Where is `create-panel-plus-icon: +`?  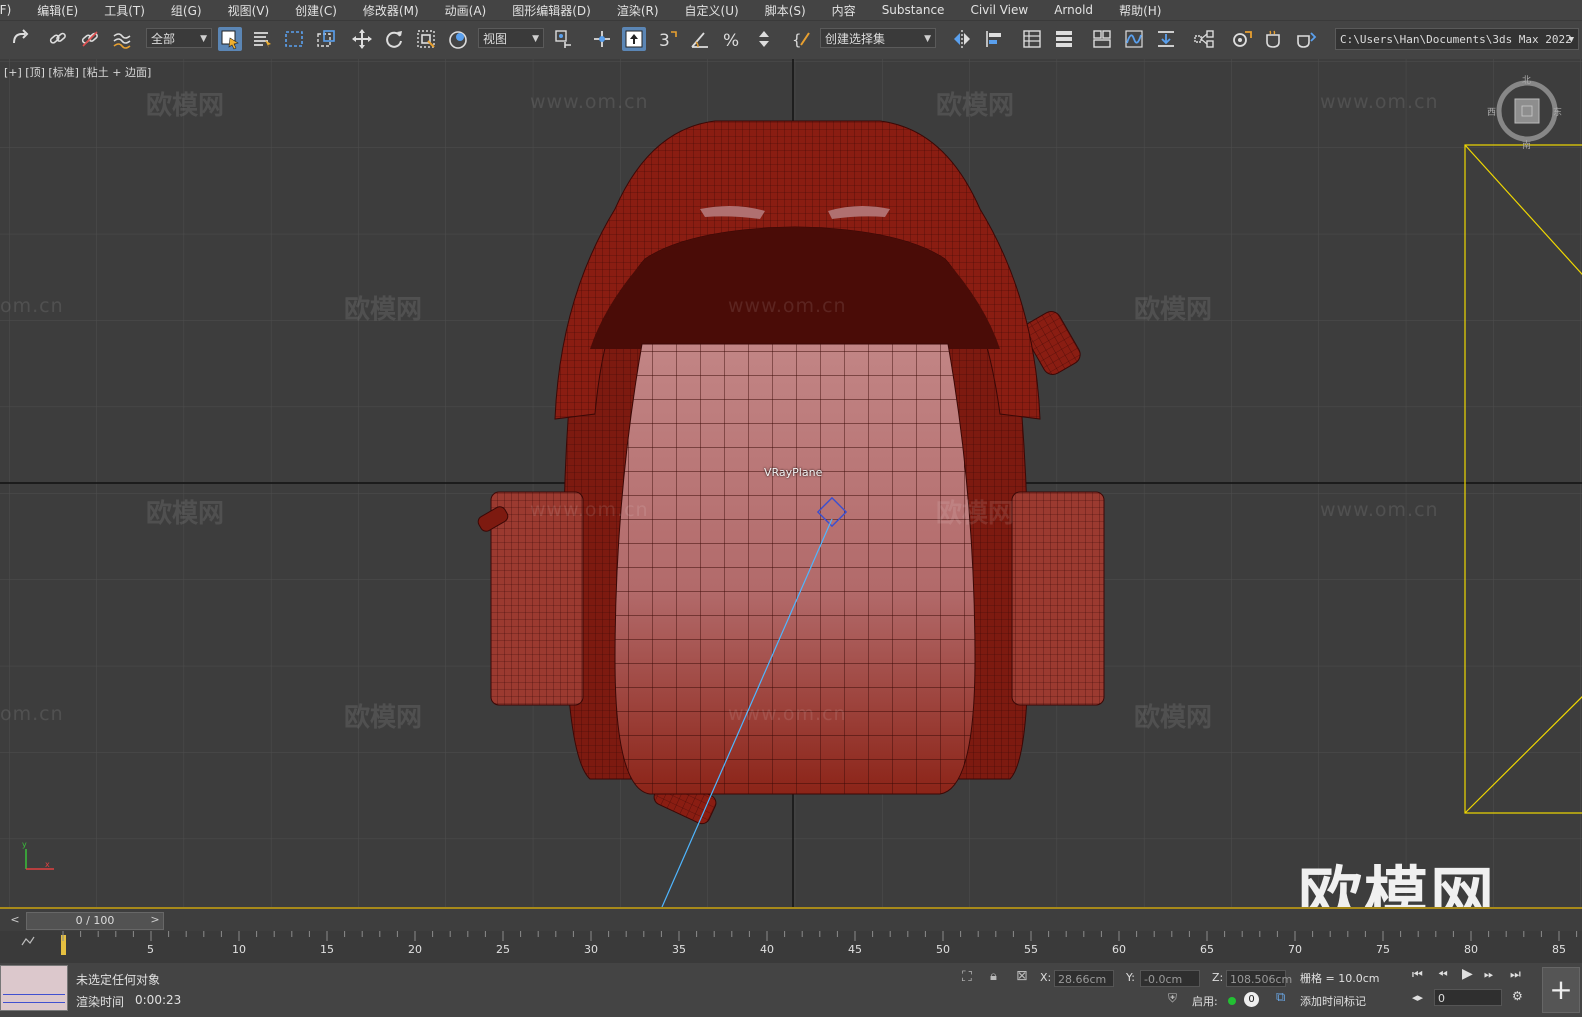 create-panel-plus-icon: + is located at coordinates (1561, 990).